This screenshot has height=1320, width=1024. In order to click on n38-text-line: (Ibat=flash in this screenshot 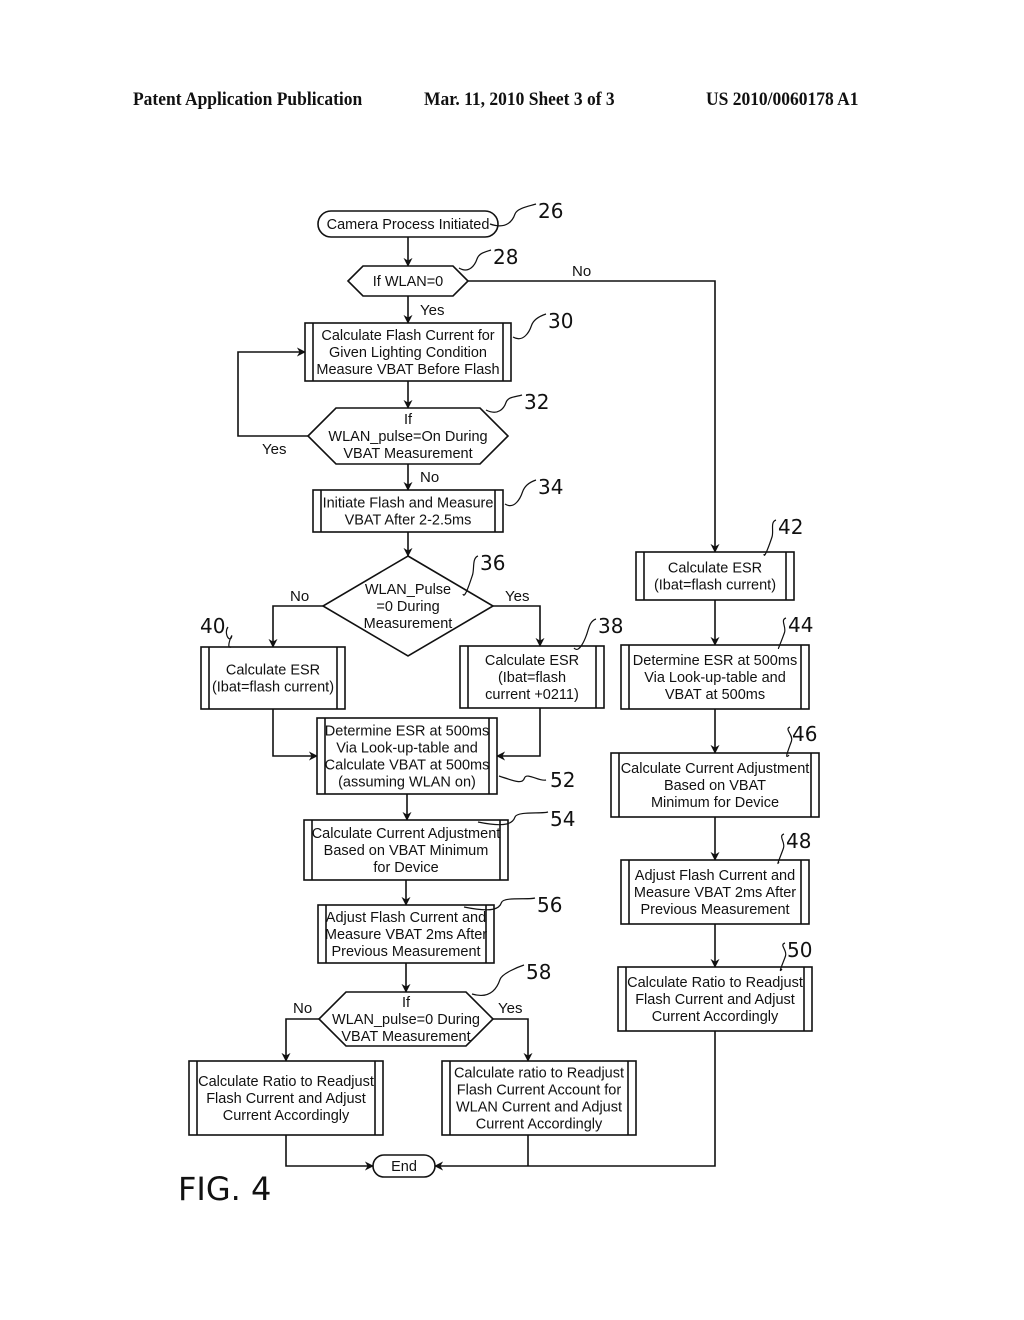, I will do `click(532, 678)`.